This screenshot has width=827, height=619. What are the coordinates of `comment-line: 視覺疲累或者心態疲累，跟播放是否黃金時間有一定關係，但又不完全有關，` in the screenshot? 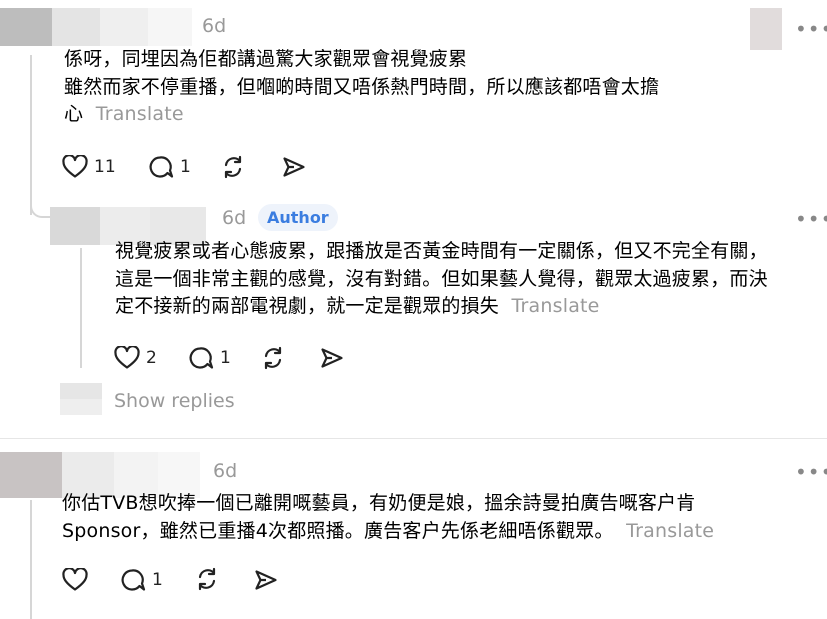 It's located at (441, 251).